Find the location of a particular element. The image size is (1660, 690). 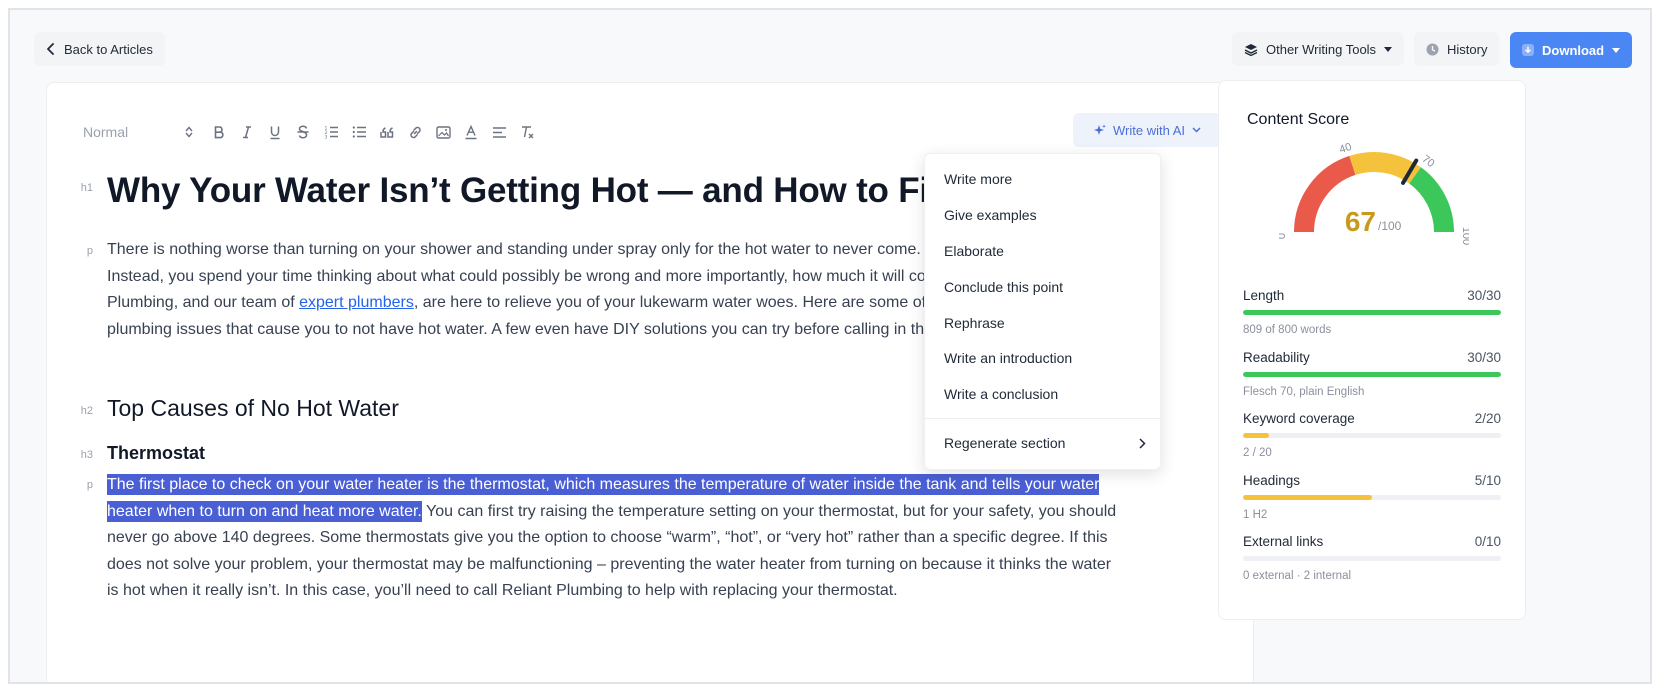

write-with-ai-button: Write with AI is located at coordinates (1147, 130).